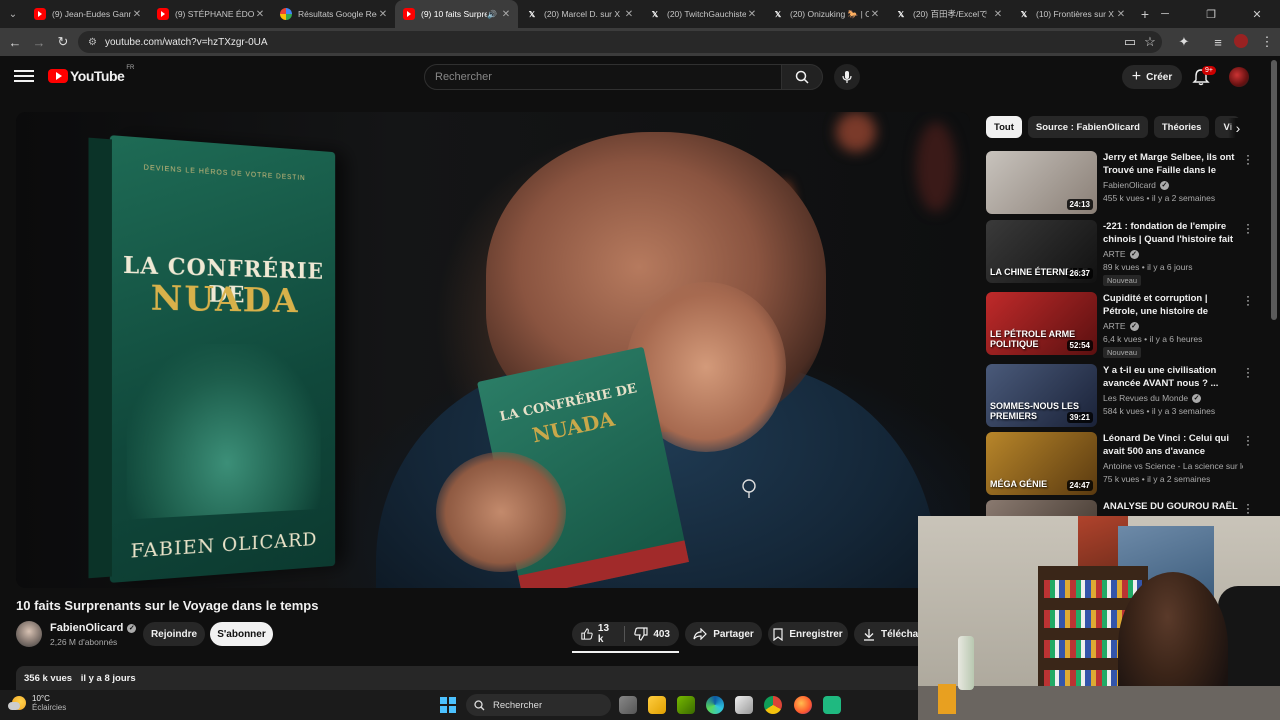  I want to click on like-count: 13 k, so click(606, 634).